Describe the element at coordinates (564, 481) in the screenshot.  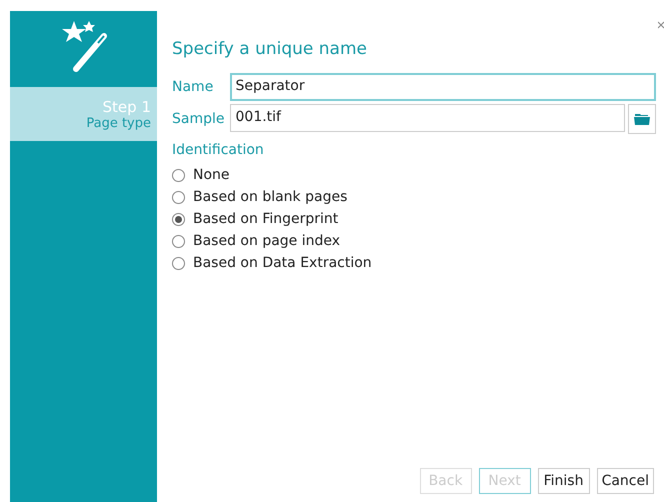
I see `wizard-button: Finish` at that location.